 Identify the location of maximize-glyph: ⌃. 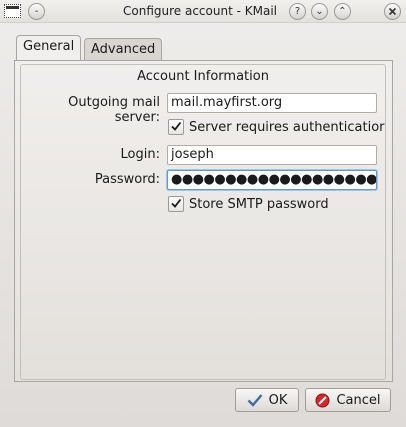
(342, 11).